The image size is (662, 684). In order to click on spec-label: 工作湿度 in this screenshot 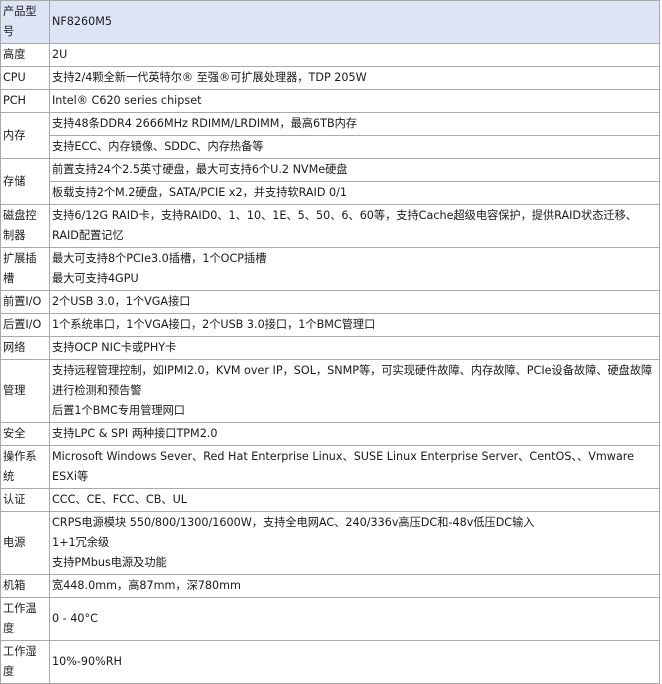, I will do `click(25, 662)`.